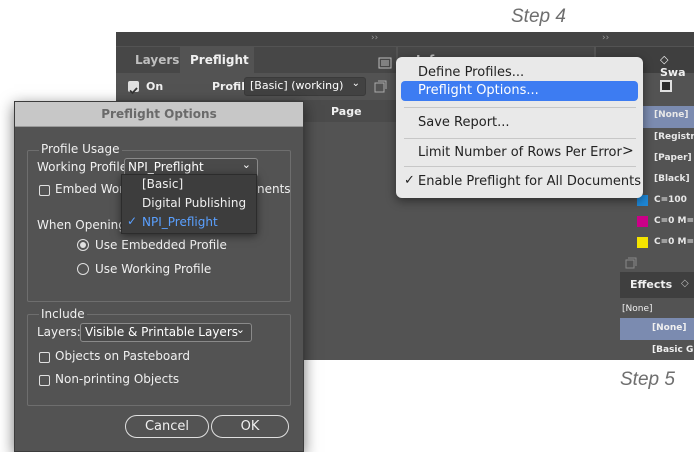 This screenshot has height=452, width=694. What do you see at coordinates (673, 158) in the screenshot?
I see `swatch-label: [Paper]` at bounding box center [673, 158].